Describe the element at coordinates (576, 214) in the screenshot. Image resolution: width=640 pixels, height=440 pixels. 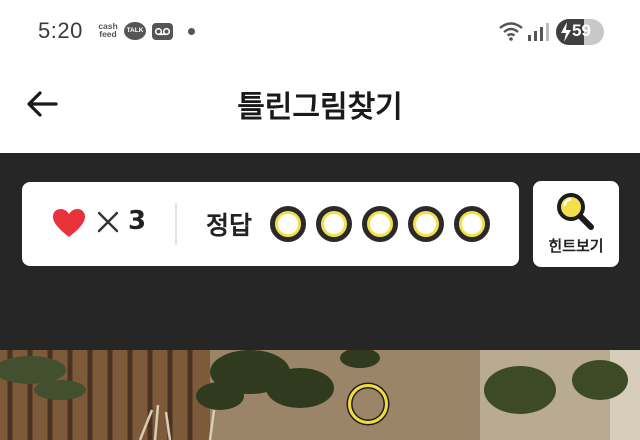
I see `magnifier-icon` at that location.